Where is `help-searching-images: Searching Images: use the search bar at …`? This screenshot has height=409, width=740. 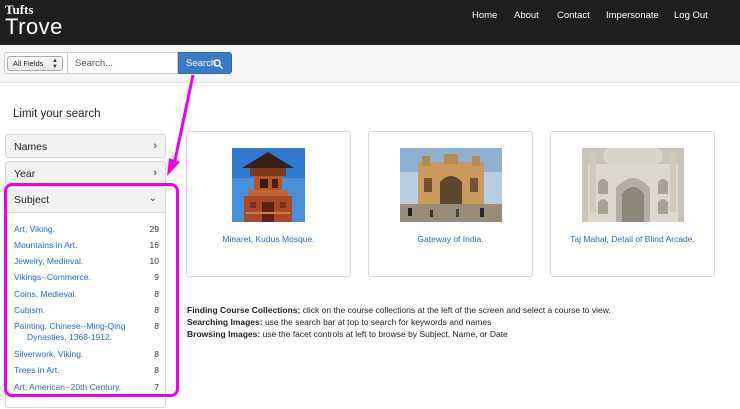
help-searching-images: Searching Images: use the search bar at … is located at coordinates (339, 322).